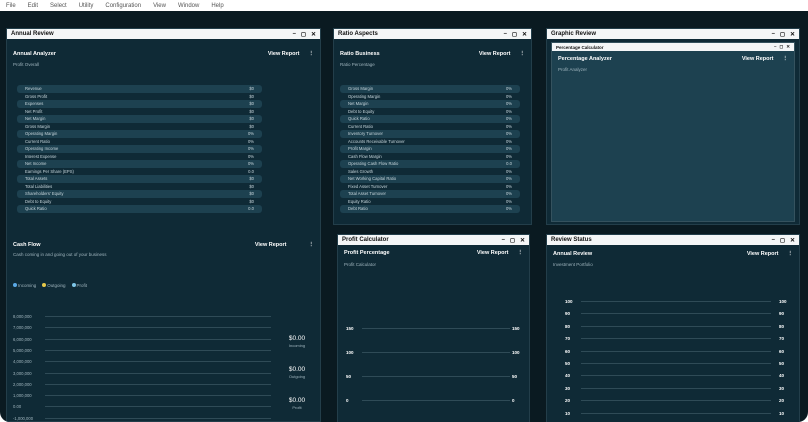 This screenshot has height=422, width=808. Describe the element at coordinates (433, 253) in the screenshot. I see `profit-percentage-header: Profit Percentage View Report ⋮` at that location.